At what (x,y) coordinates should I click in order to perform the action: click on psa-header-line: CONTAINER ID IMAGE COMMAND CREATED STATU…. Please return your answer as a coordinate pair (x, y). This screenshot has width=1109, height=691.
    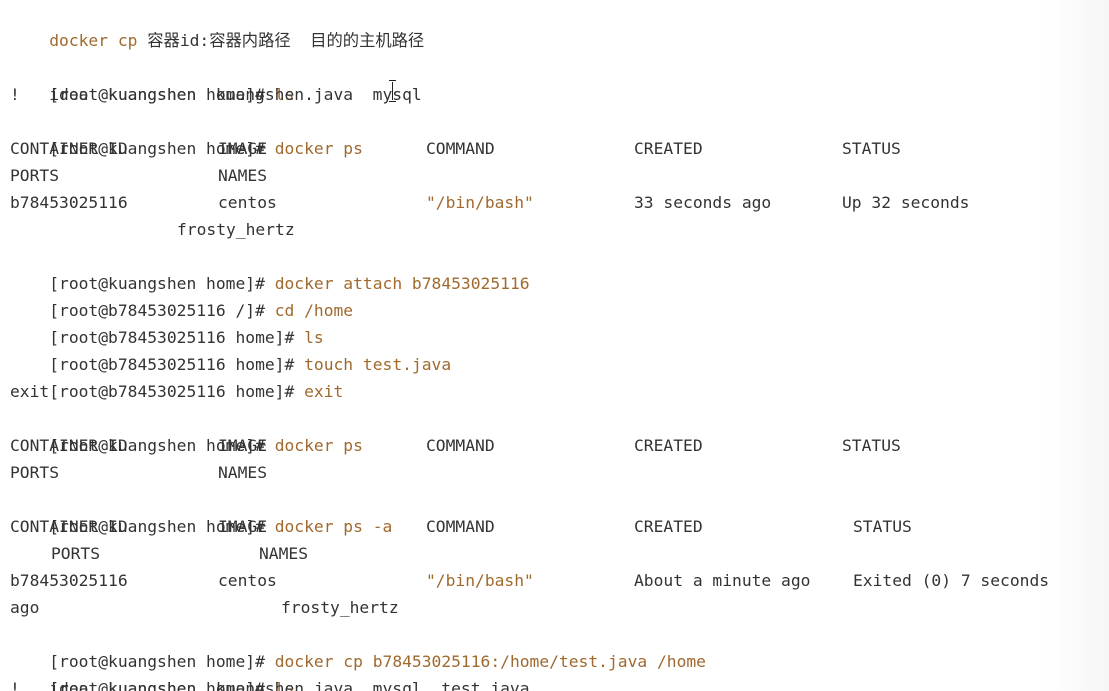
    Looking at the image, I should click on (555, 526).